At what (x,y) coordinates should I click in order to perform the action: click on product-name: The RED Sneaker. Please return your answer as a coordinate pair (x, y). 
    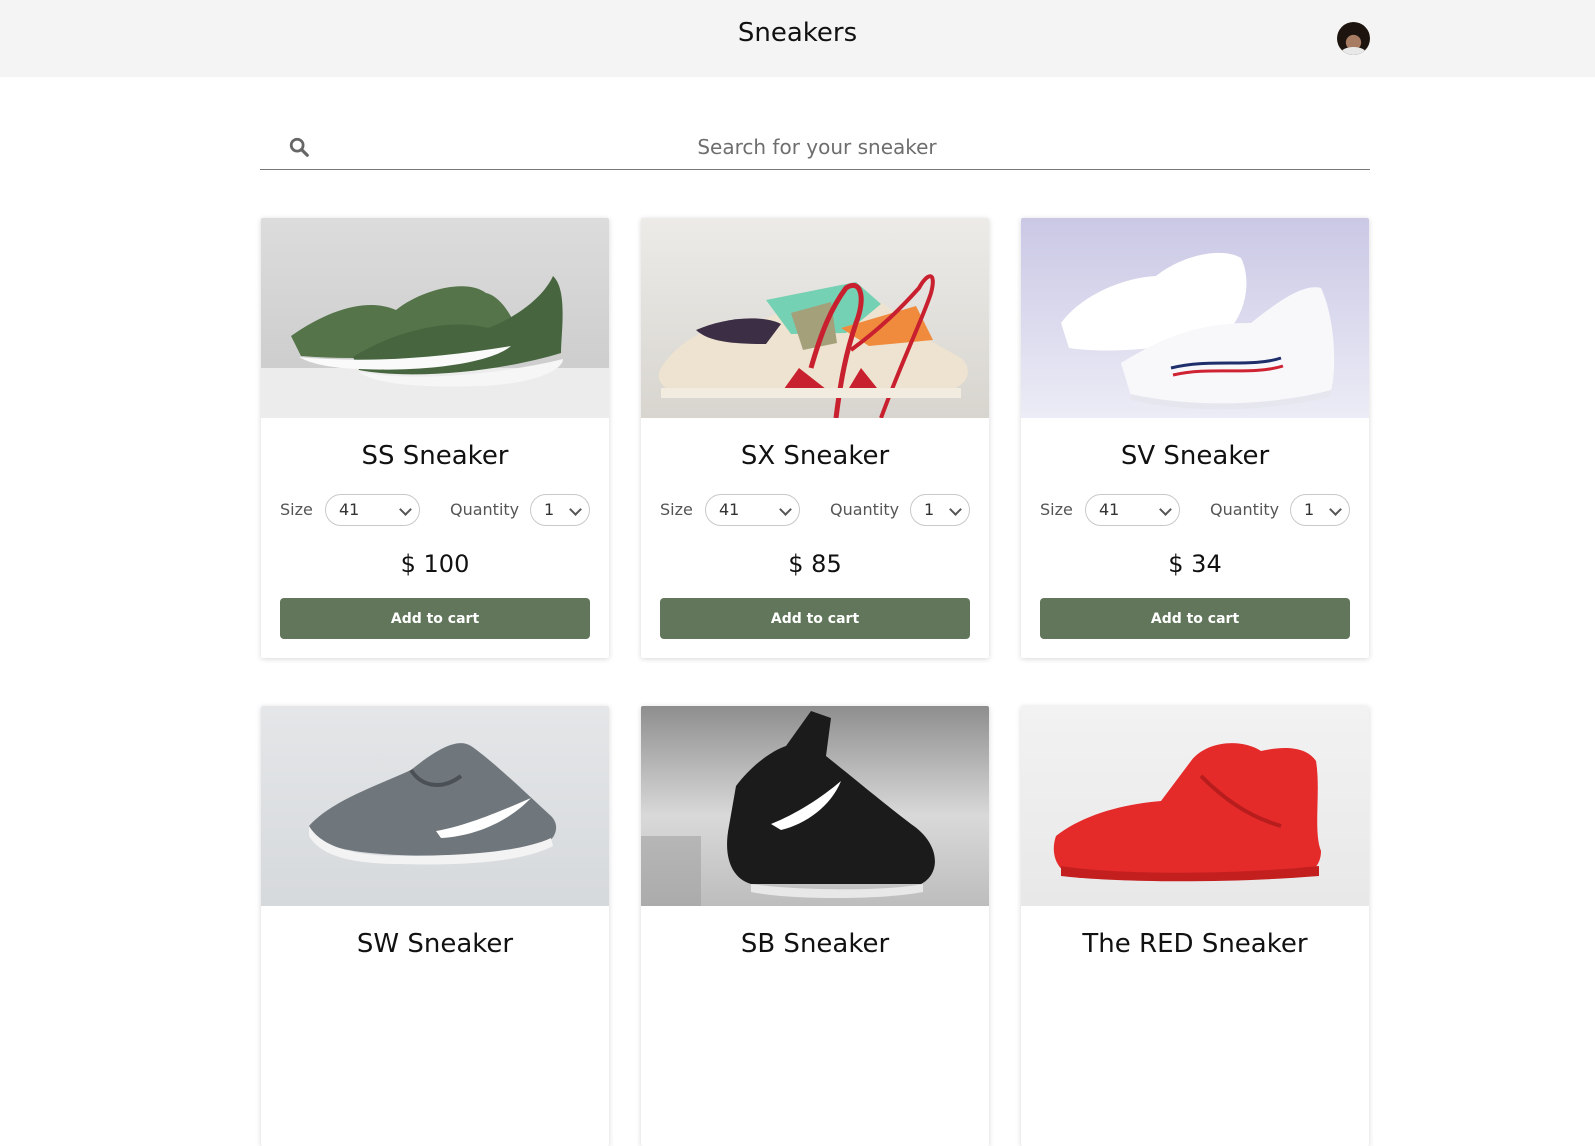
    Looking at the image, I should click on (1195, 944).